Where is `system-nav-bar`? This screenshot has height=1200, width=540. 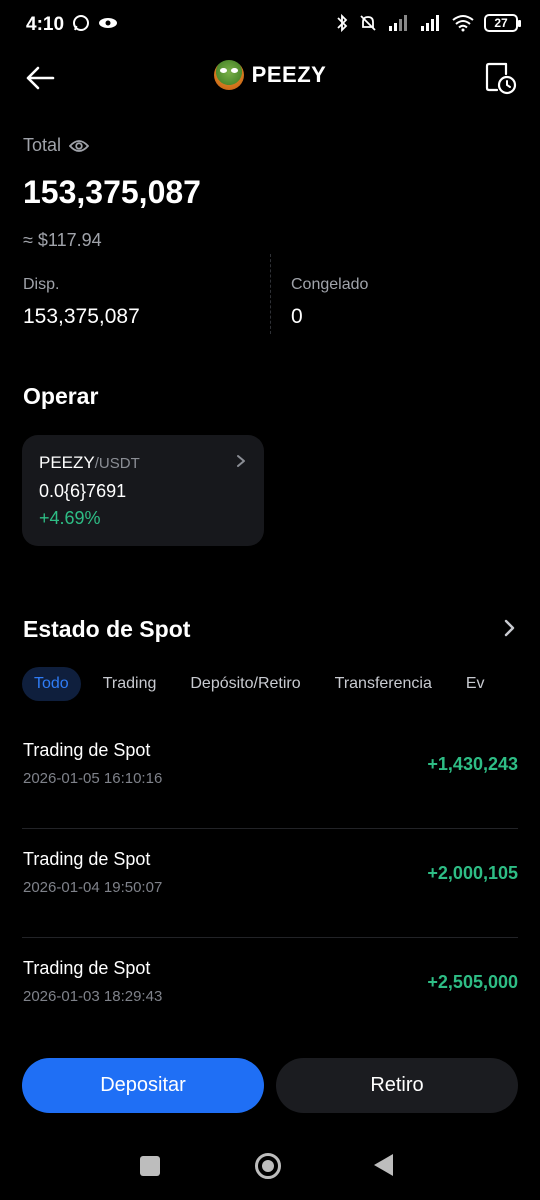 system-nav-bar is located at coordinates (270, 1170).